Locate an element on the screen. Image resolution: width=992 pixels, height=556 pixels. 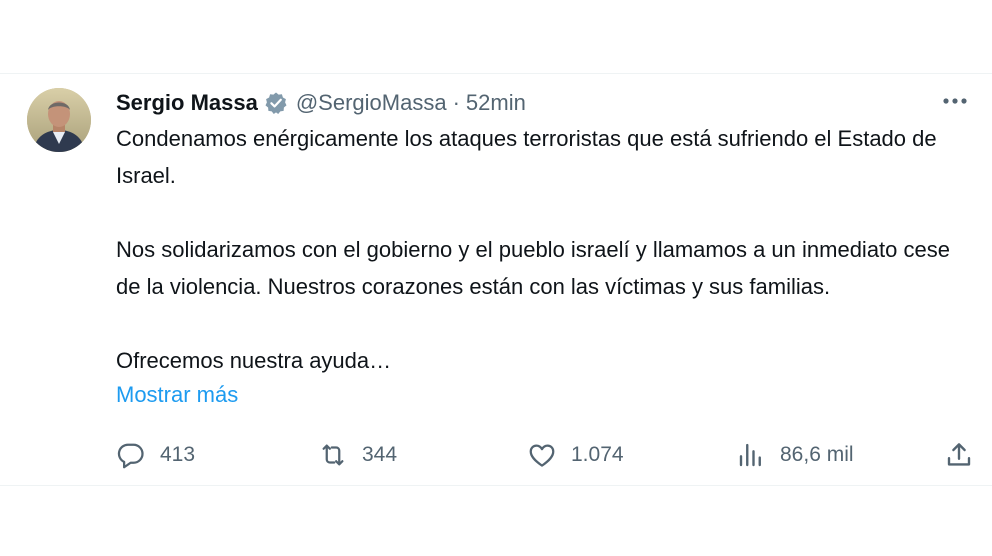
views-bars-icon is located at coordinates (751, 455).